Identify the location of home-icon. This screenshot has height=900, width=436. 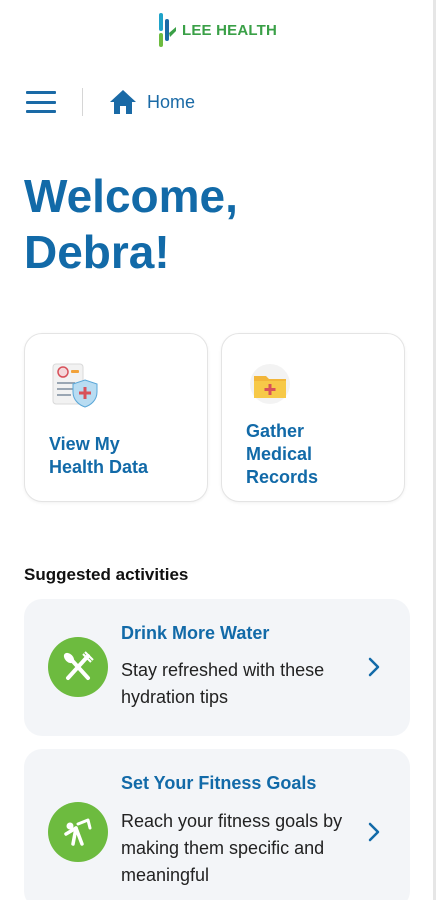
(123, 102).